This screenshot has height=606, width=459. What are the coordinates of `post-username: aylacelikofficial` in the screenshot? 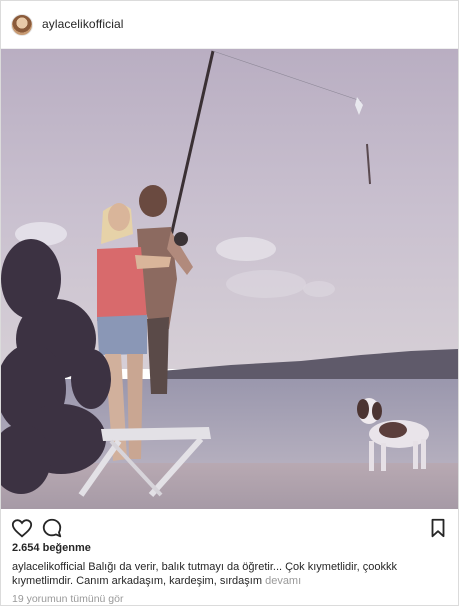 It's located at (83, 24).